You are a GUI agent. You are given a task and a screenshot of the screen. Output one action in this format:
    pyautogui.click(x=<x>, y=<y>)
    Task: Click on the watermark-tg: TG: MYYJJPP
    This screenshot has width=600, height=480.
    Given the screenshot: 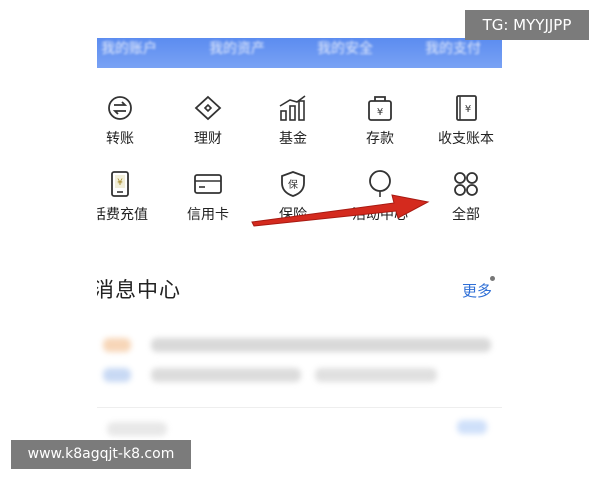 What is the action you would take?
    pyautogui.click(x=527, y=25)
    